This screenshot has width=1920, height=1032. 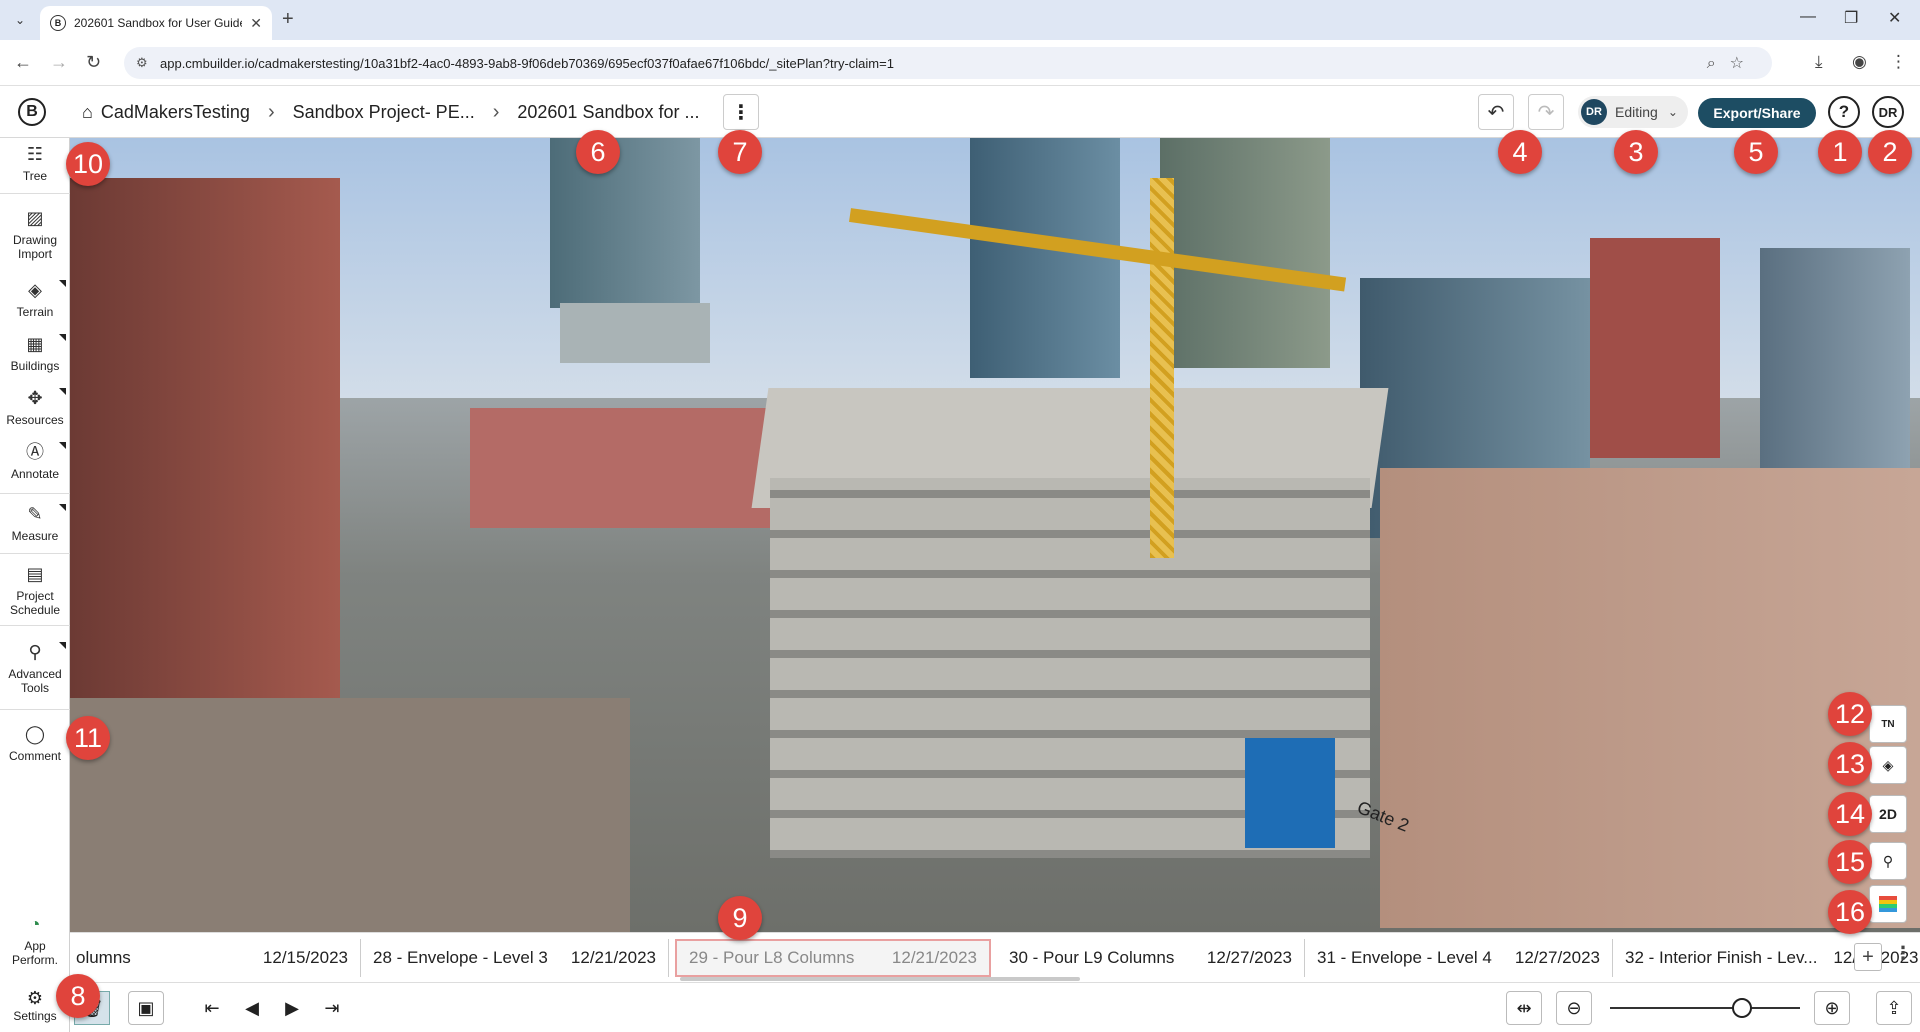 I want to click on timeline-task: olumns 12/15/2023, so click(x=215, y=957).